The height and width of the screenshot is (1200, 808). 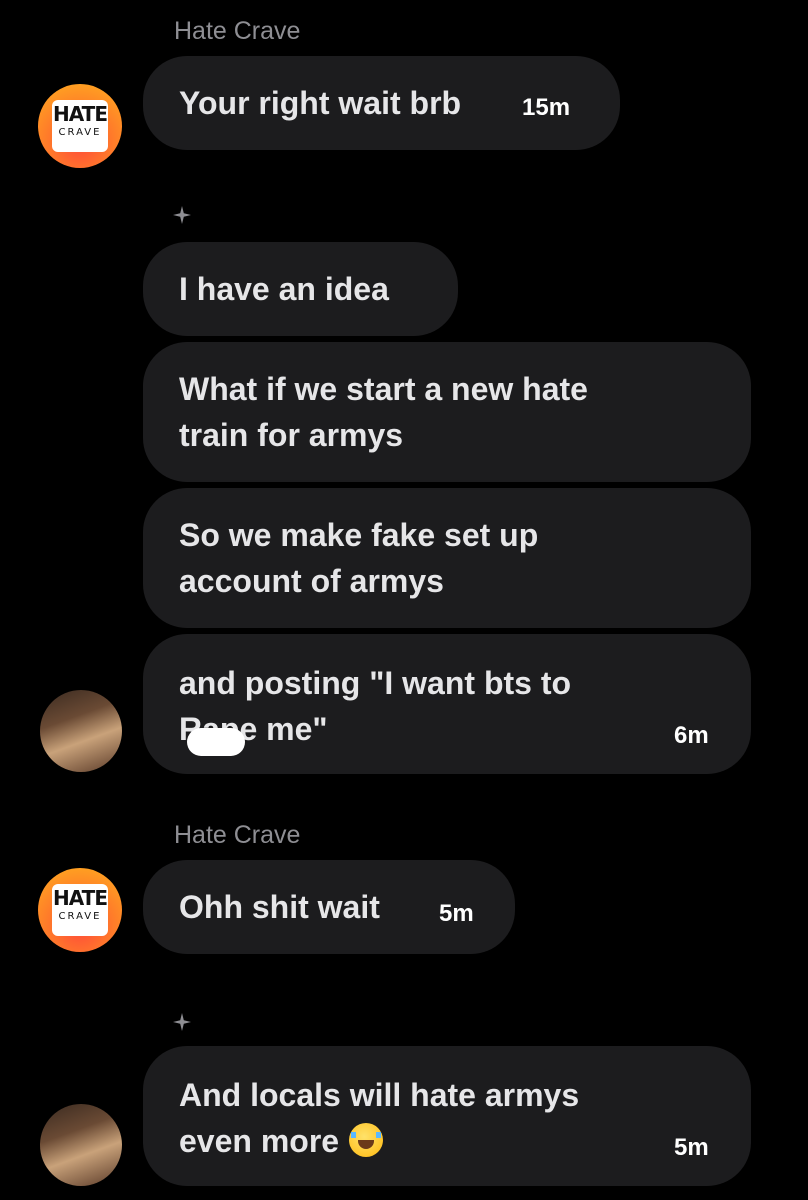 What do you see at coordinates (216, 742) in the screenshot?
I see `redaction-mark` at bounding box center [216, 742].